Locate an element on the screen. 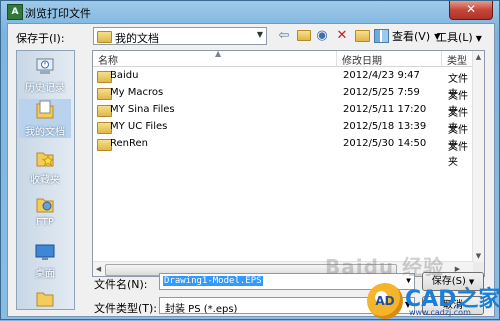 This screenshot has width=500, height=321. cad-watermark-url: www.cadzj.com is located at coordinates (440, 312).